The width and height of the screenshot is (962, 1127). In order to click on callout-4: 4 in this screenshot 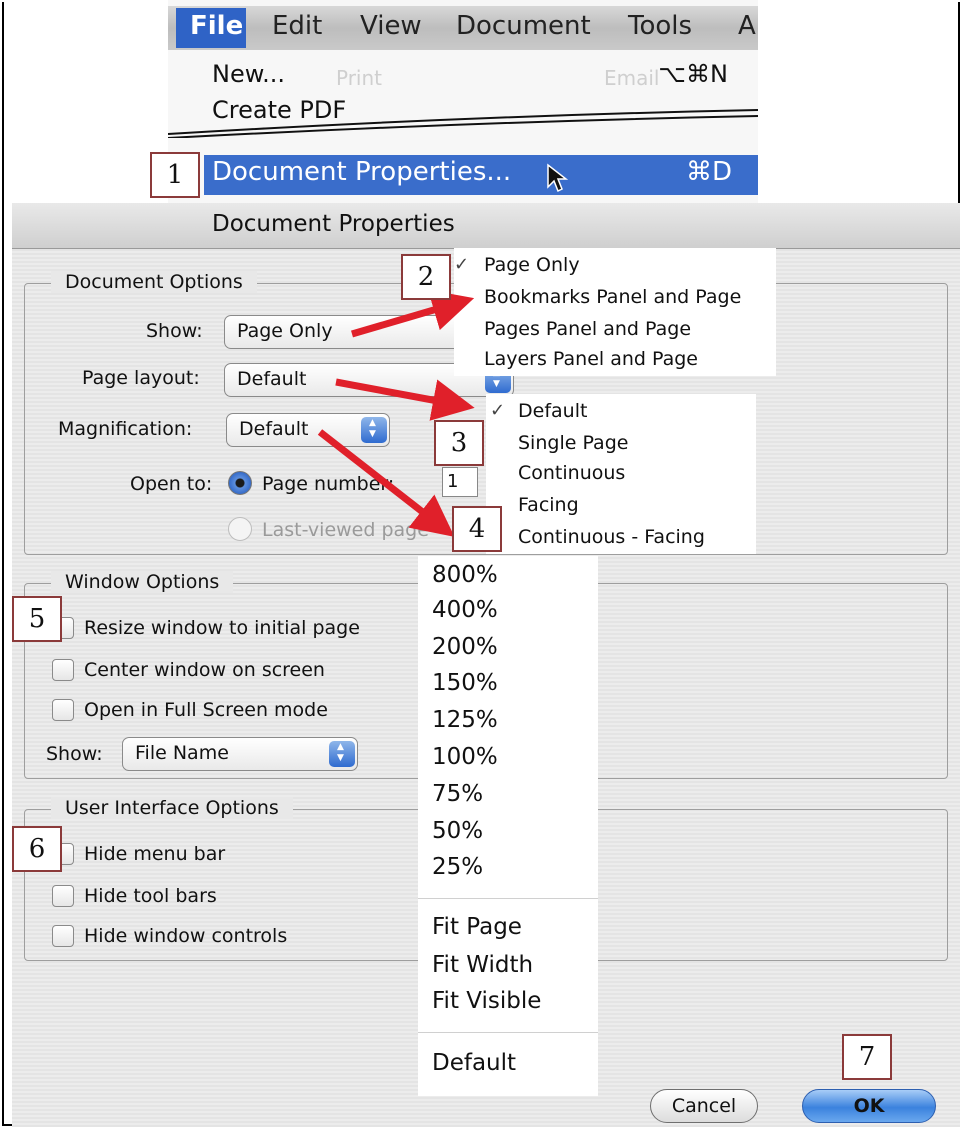, I will do `click(477, 529)`.